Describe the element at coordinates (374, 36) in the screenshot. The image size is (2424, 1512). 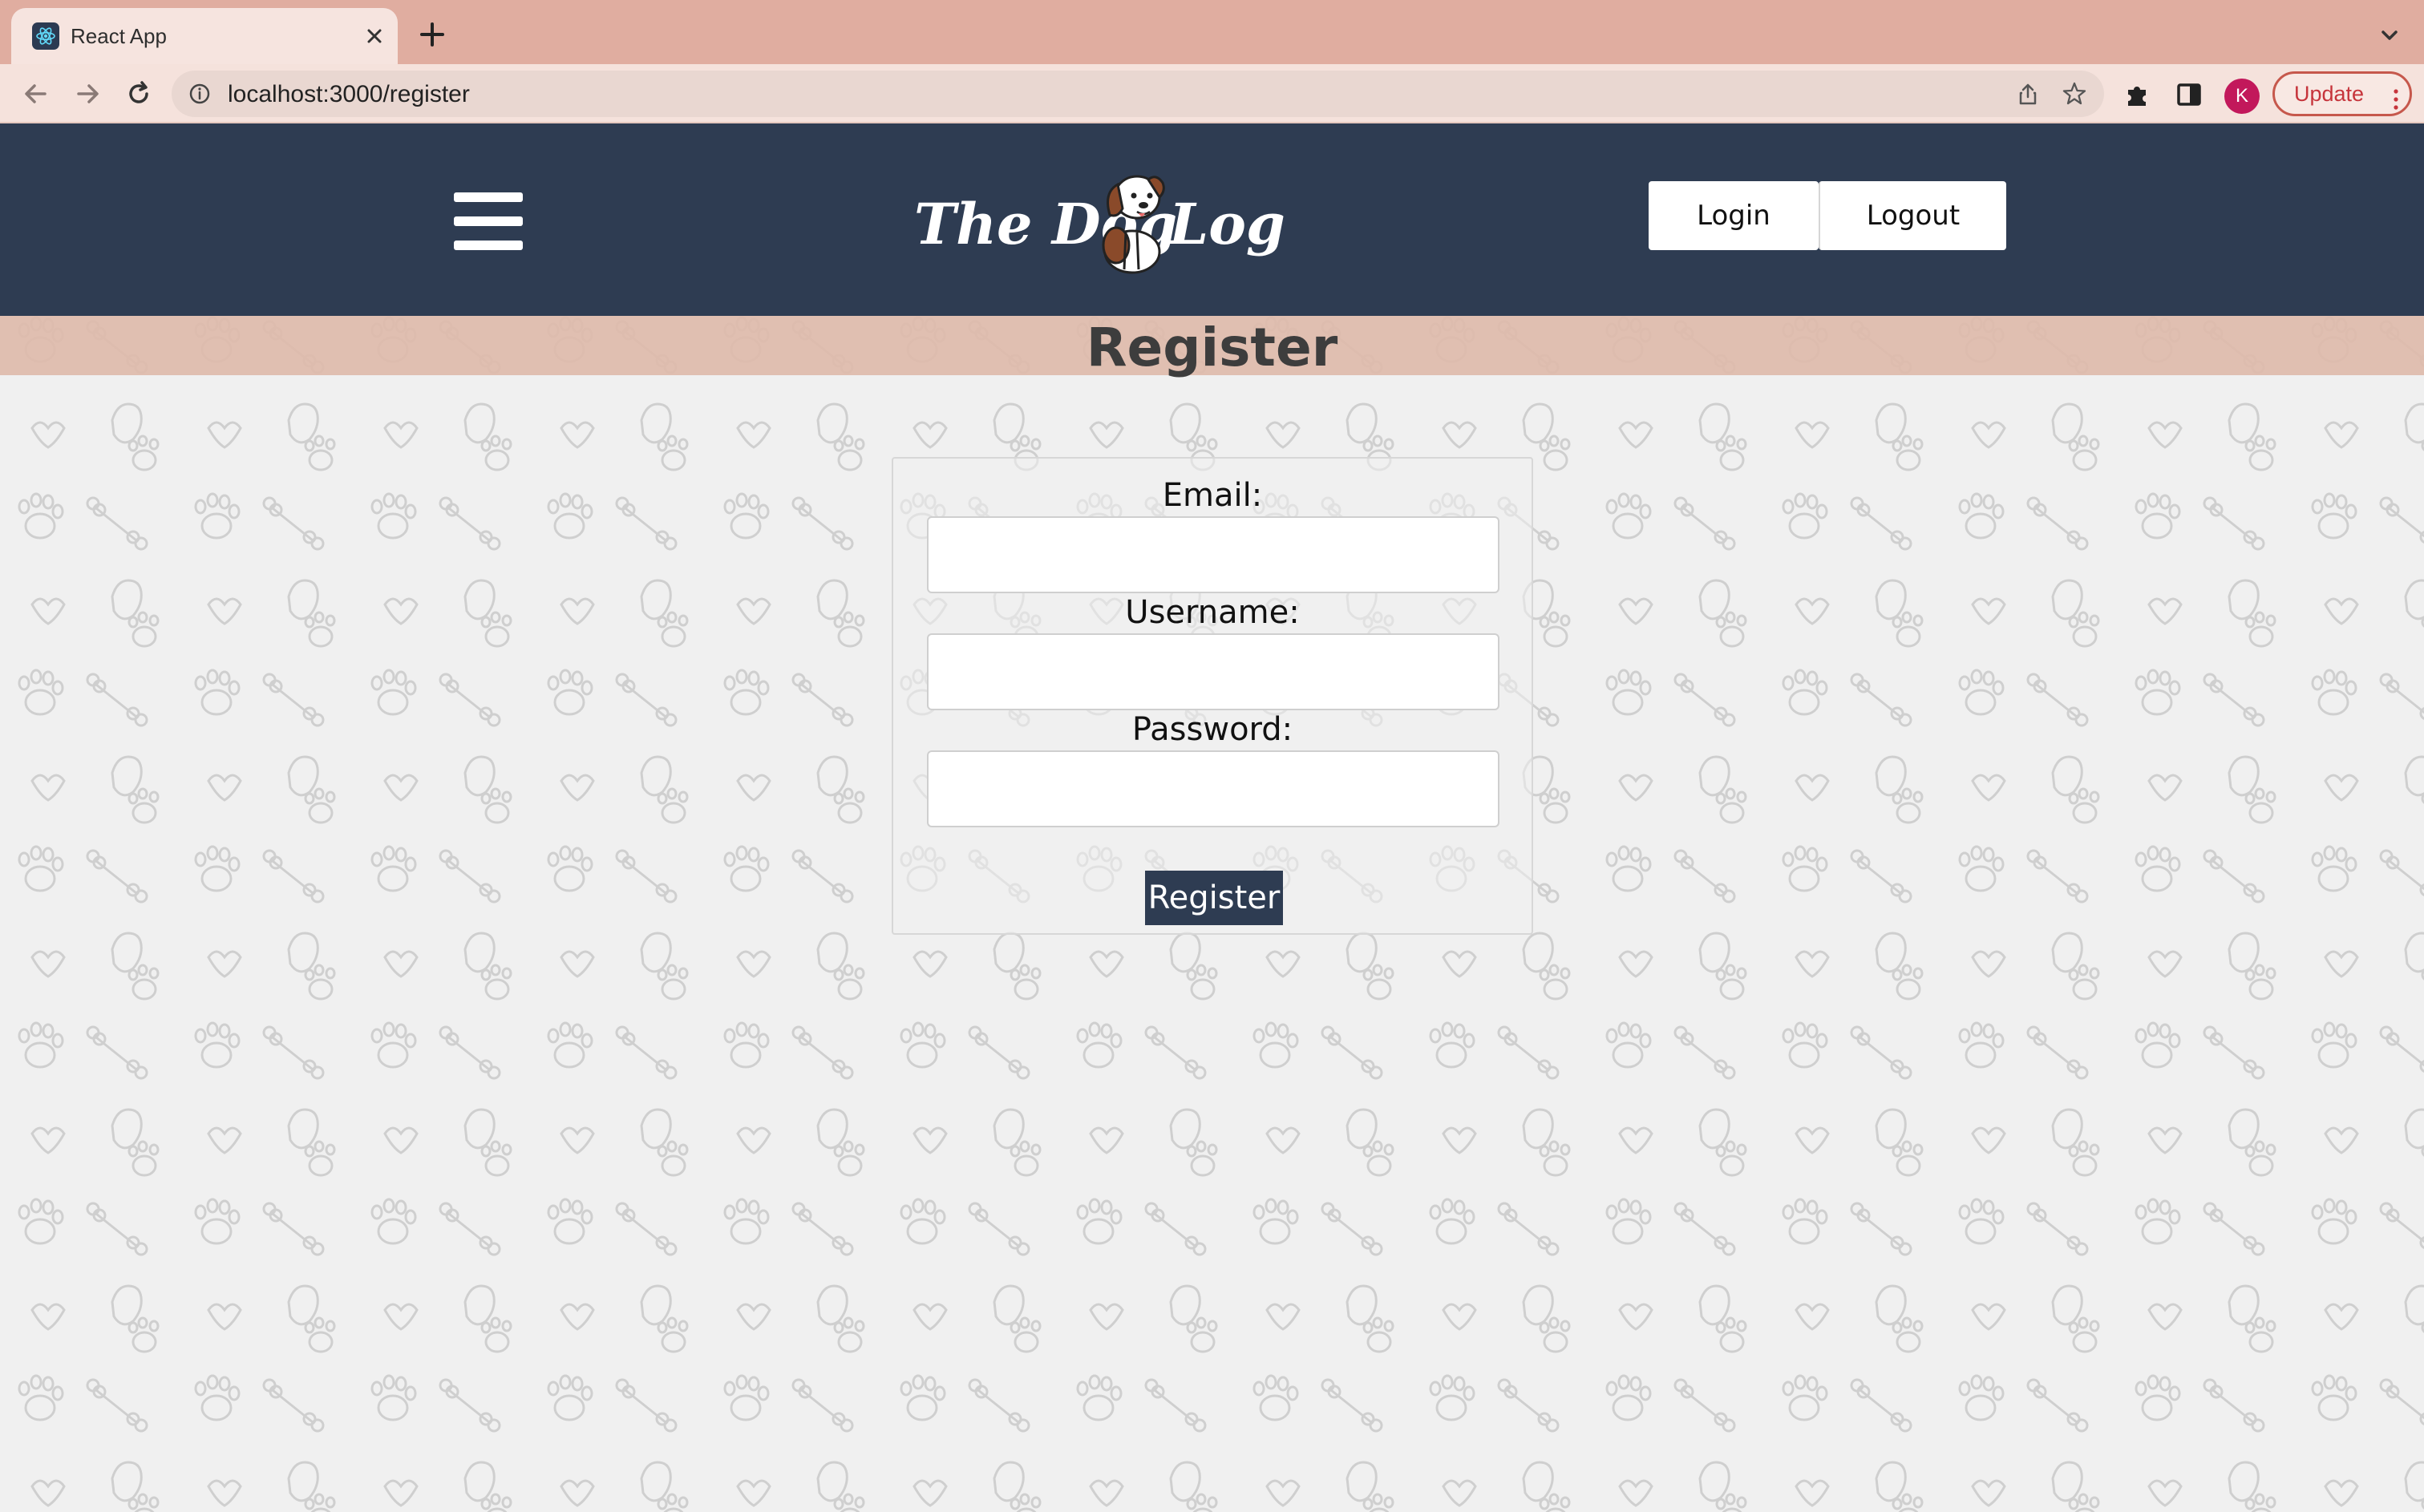
I see `close-icon` at that location.